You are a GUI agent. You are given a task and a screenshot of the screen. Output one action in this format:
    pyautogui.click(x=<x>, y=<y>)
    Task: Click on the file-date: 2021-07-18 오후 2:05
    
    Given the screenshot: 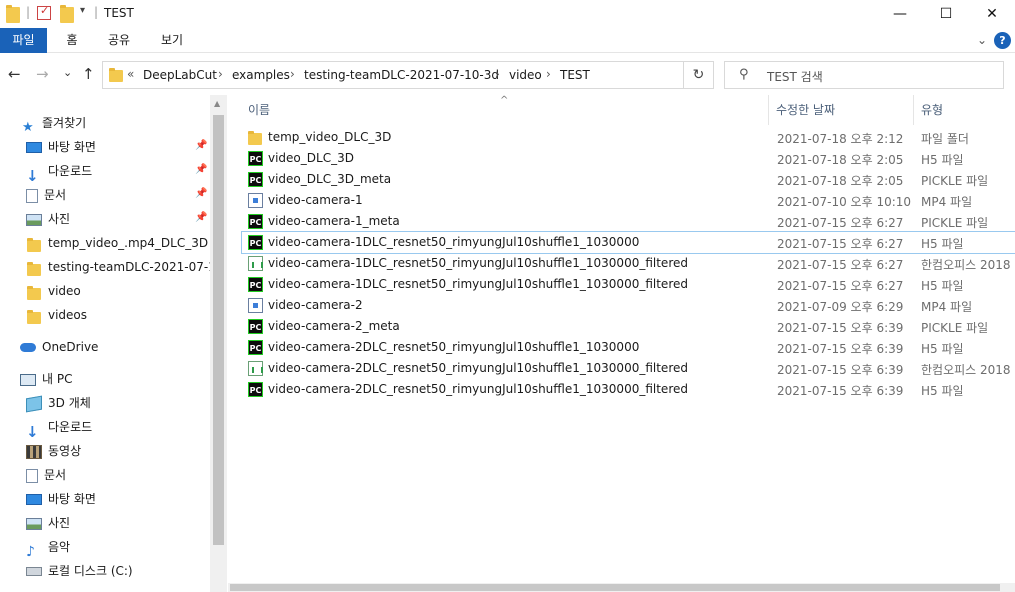 What is the action you would take?
    pyautogui.click(x=840, y=160)
    